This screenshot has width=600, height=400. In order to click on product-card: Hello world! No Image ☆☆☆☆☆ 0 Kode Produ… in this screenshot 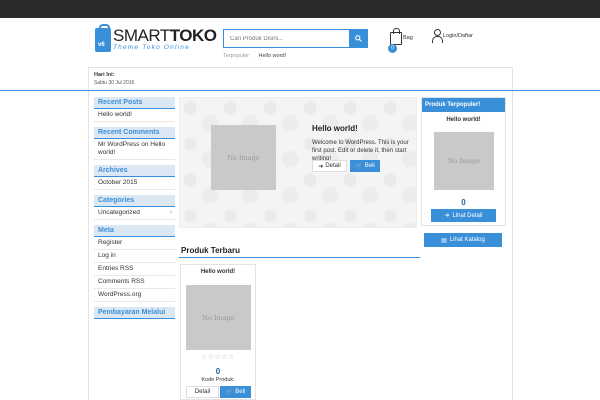, I will do `click(218, 332)`.